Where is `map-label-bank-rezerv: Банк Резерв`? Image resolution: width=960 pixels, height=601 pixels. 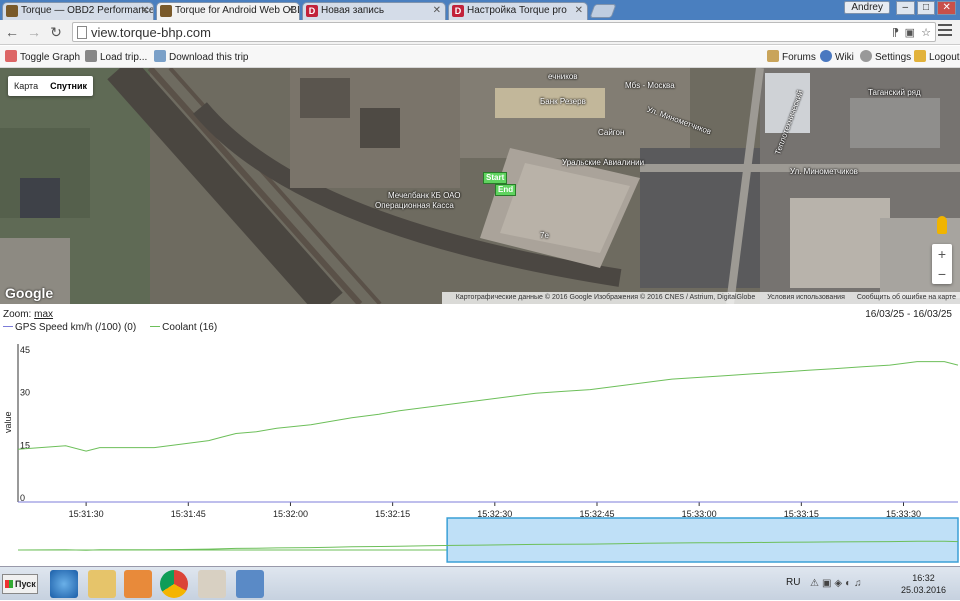
map-label-bank-rezerv: Банк Резерв is located at coordinates (563, 101).